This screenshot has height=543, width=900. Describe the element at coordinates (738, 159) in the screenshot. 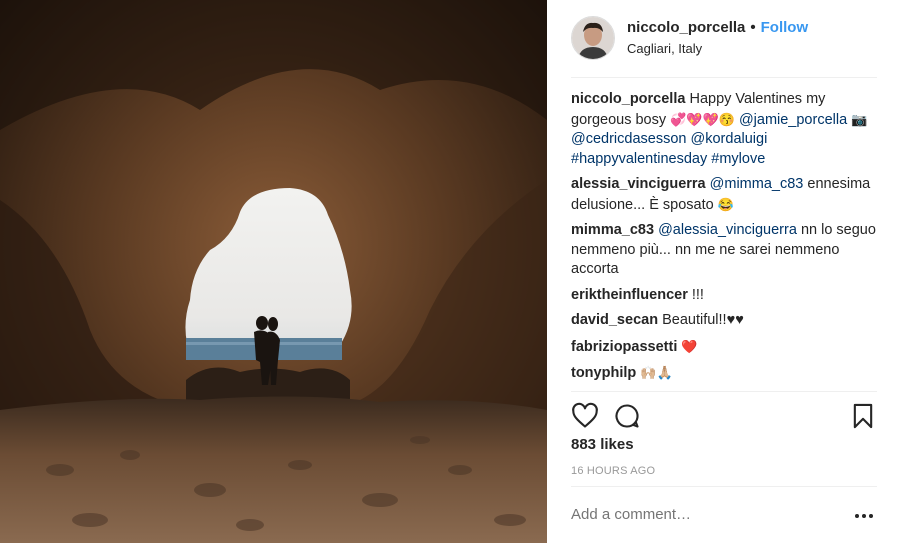

I see `caption-hashtag-2: #mylove` at that location.